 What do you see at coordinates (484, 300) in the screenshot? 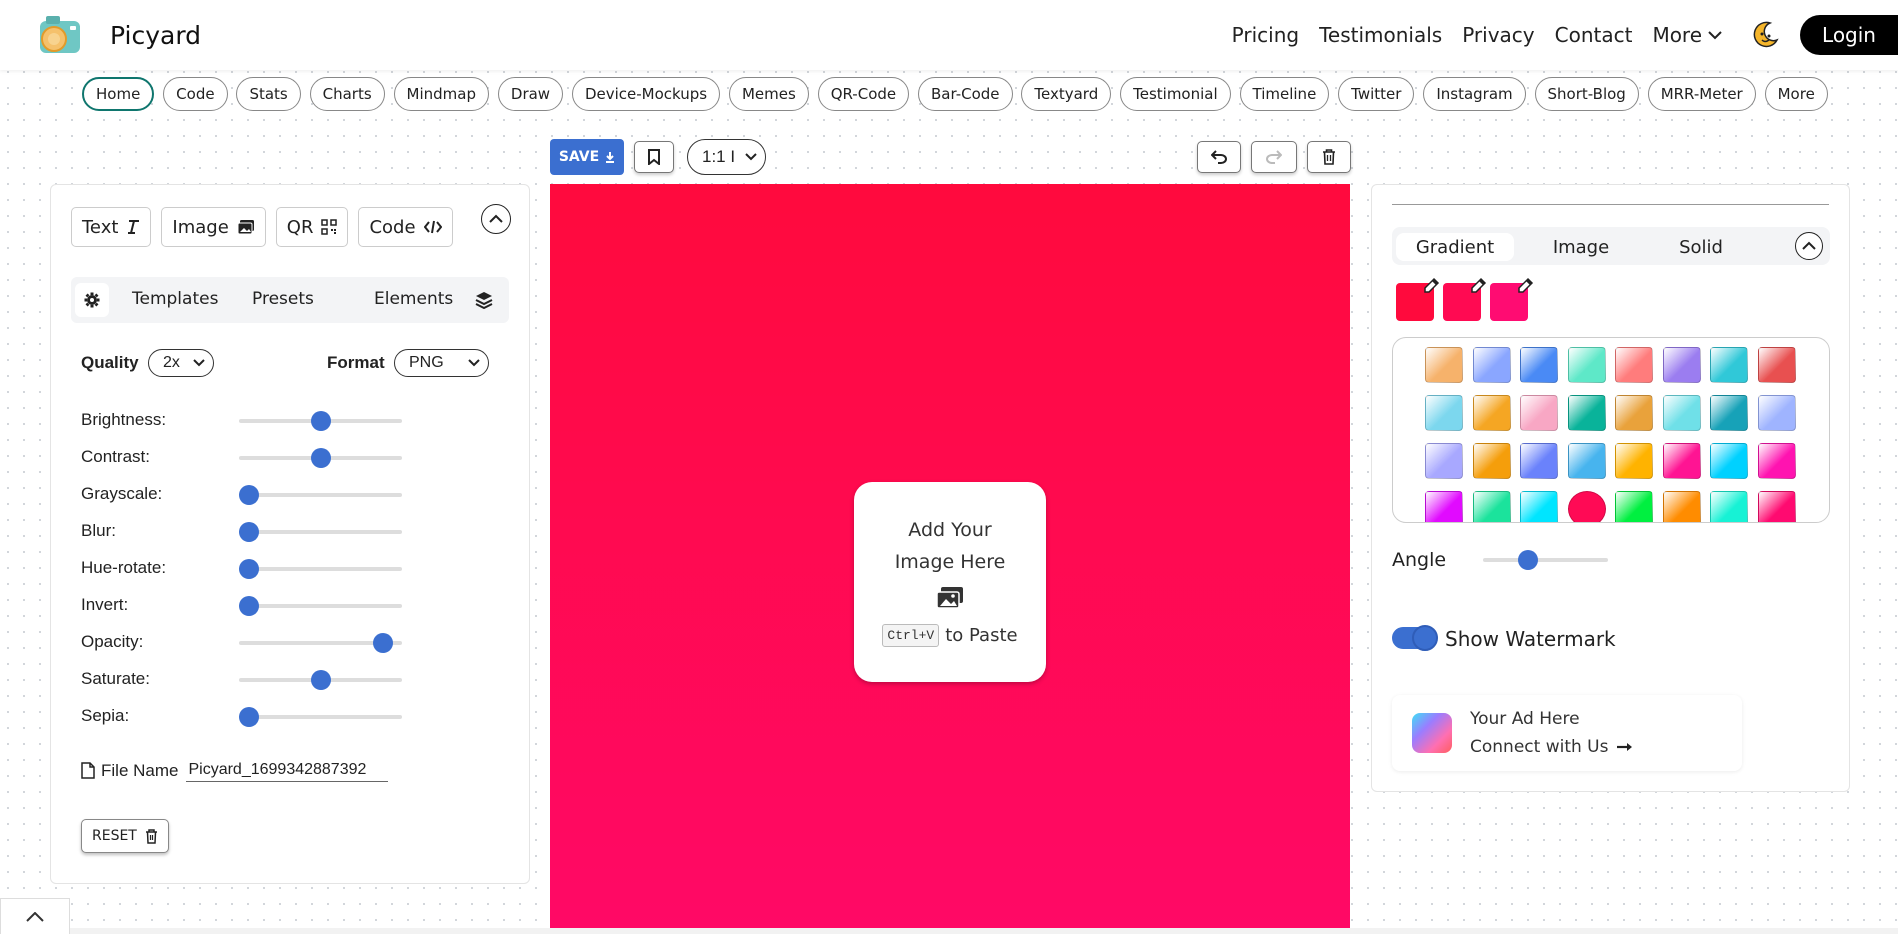
I see `layers-icon` at bounding box center [484, 300].